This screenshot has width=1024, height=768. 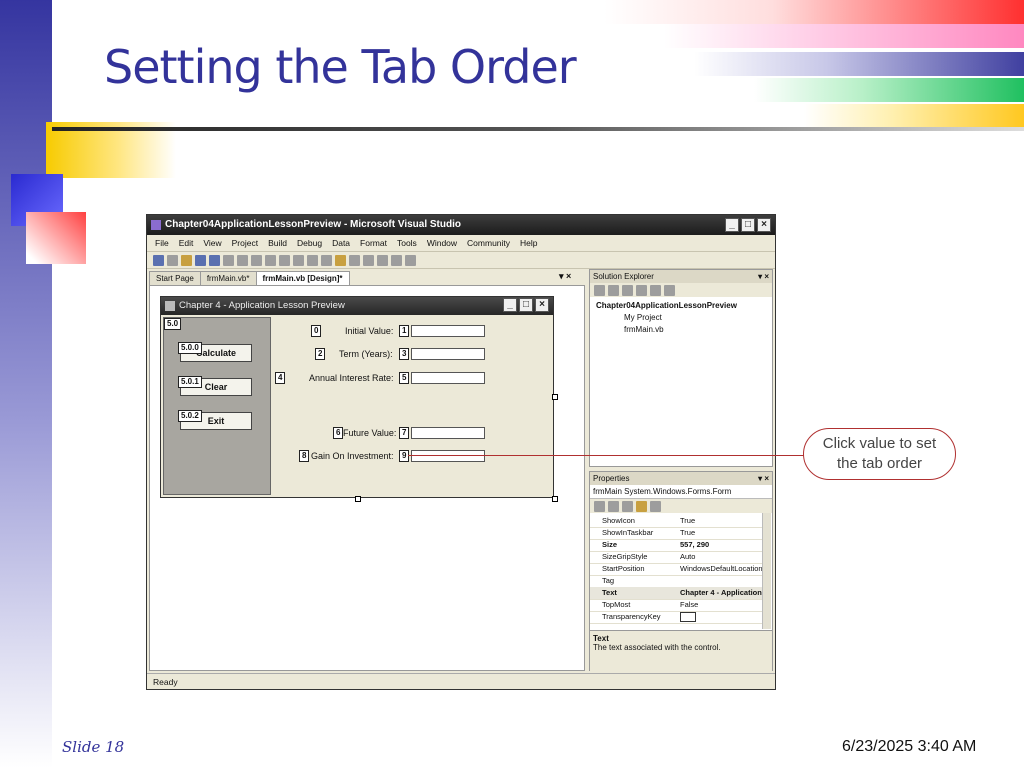 What do you see at coordinates (312, 260) in the screenshot?
I see `pause-icon` at bounding box center [312, 260].